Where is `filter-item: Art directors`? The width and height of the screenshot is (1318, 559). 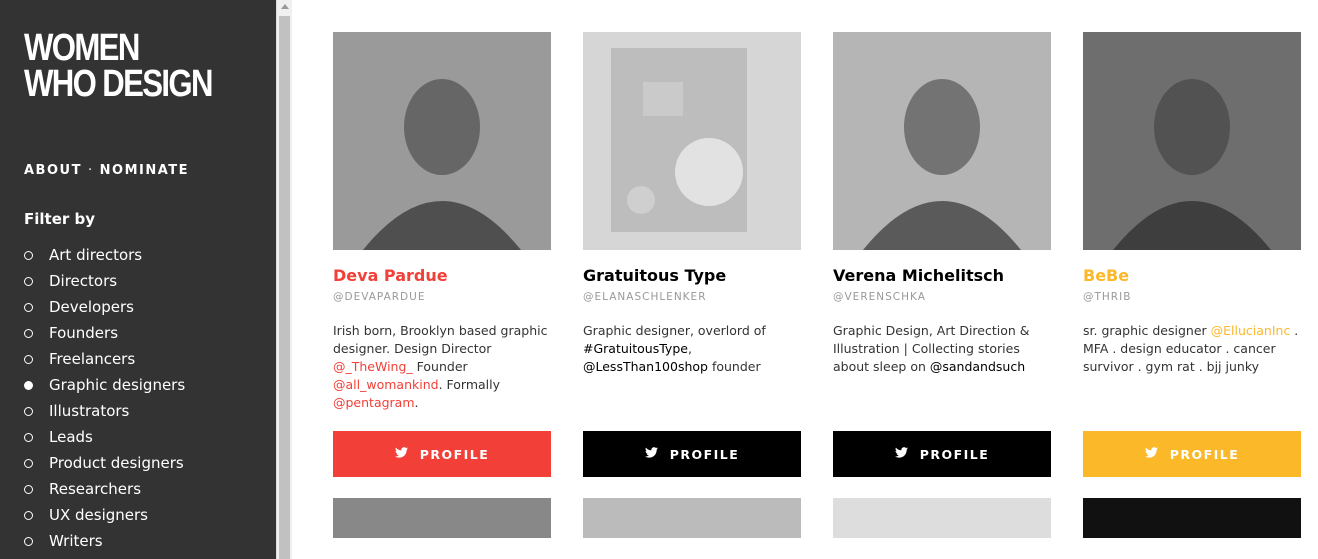
filter-item: Art directors is located at coordinates (104, 255).